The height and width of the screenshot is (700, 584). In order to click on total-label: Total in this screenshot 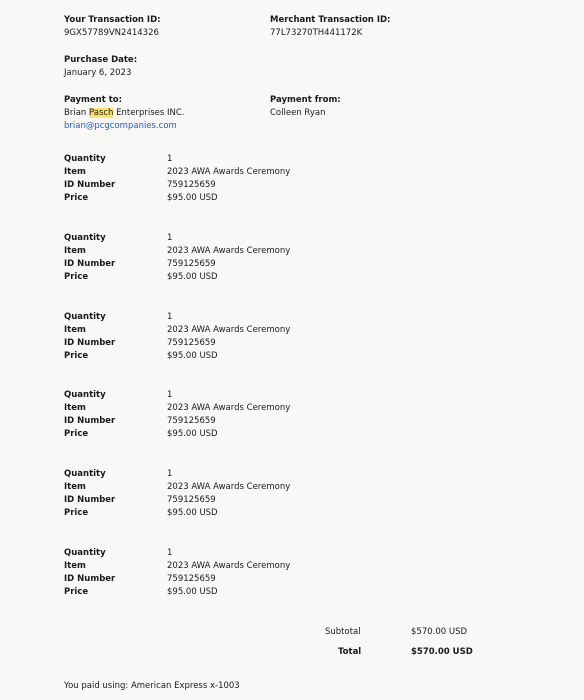, I will do `click(350, 652)`.